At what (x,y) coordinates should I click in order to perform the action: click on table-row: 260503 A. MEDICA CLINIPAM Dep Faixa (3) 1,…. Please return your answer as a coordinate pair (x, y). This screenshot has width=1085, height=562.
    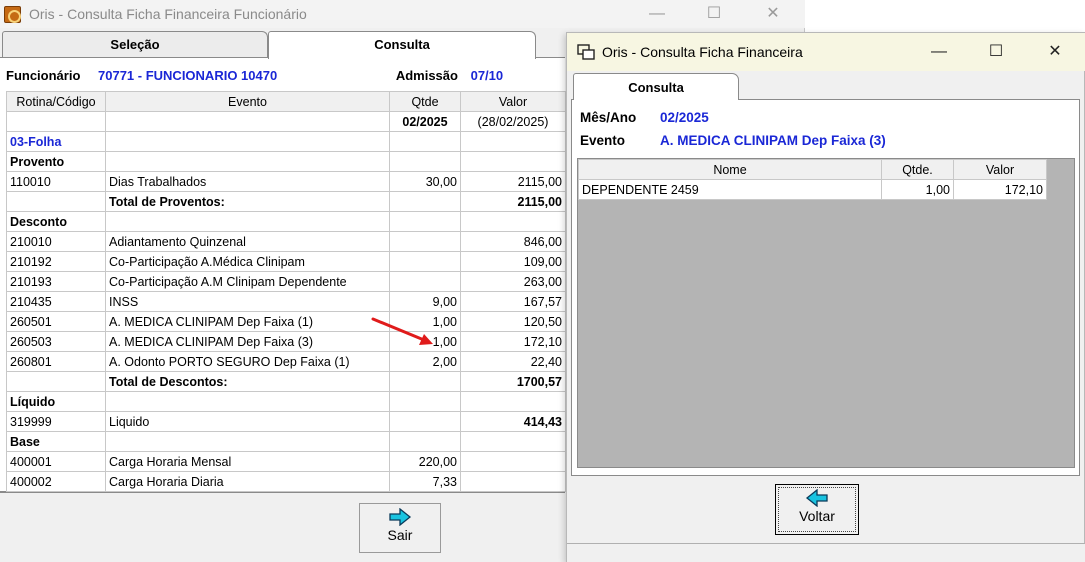
    Looking at the image, I should click on (286, 341).